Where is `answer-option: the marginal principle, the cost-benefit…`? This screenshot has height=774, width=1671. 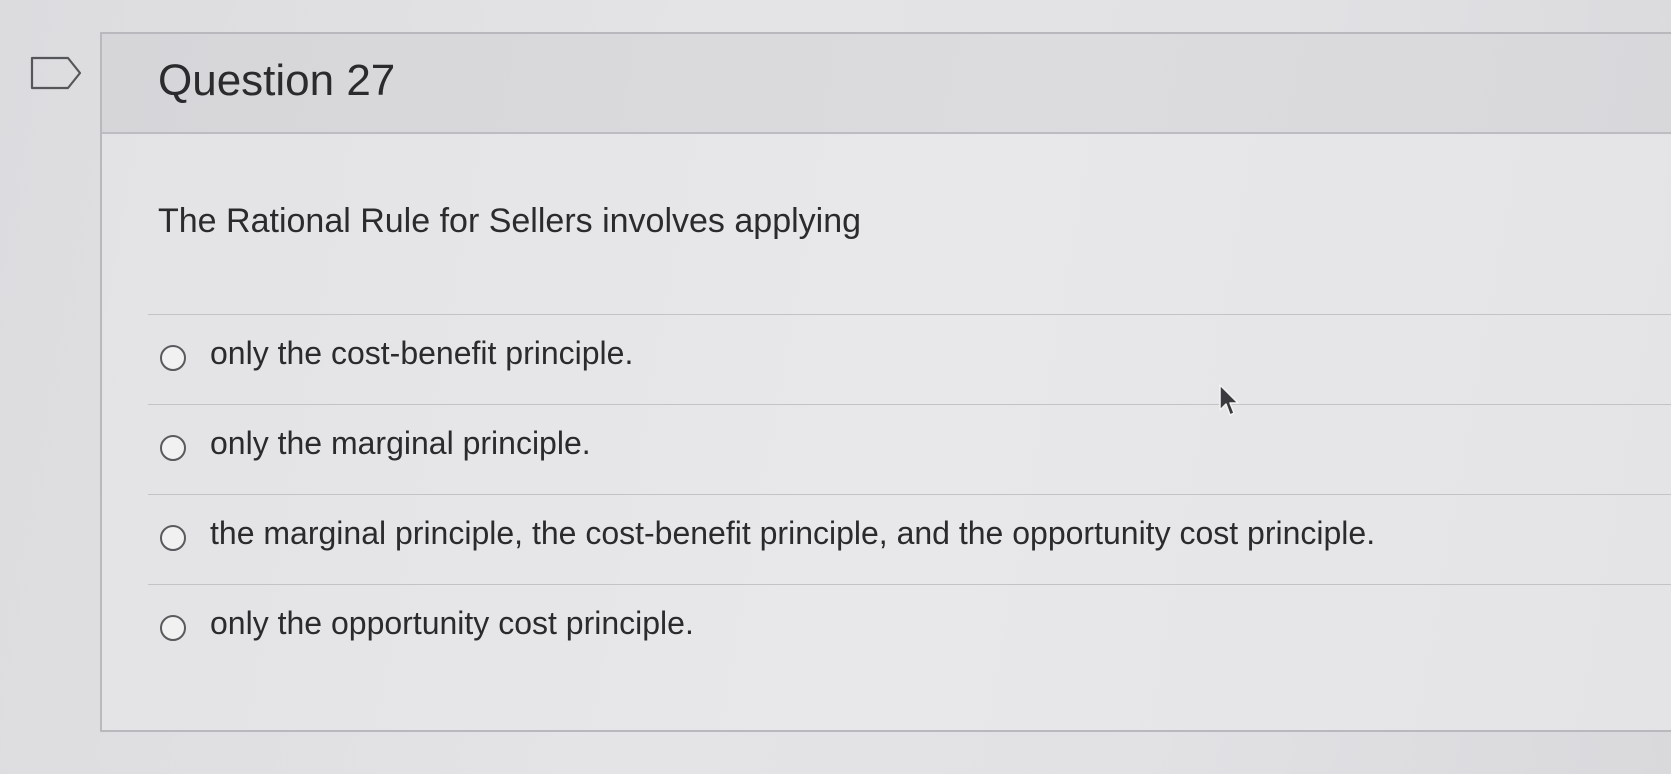 answer-option: the marginal principle, the cost-benefit… is located at coordinates (909, 539).